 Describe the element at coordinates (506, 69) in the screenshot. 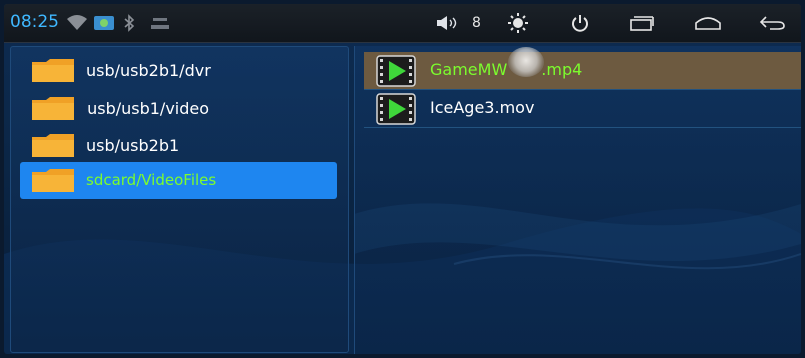

I see `file-label: GameMW .mp4` at that location.